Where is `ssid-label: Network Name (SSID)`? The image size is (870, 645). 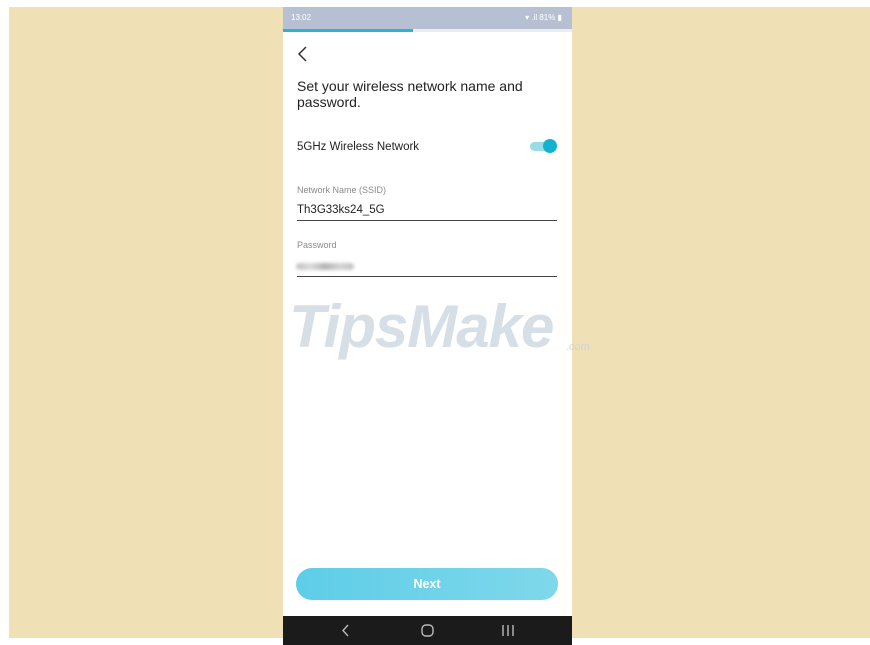 ssid-label: Network Name (SSID) is located at coordinates (342, 190).